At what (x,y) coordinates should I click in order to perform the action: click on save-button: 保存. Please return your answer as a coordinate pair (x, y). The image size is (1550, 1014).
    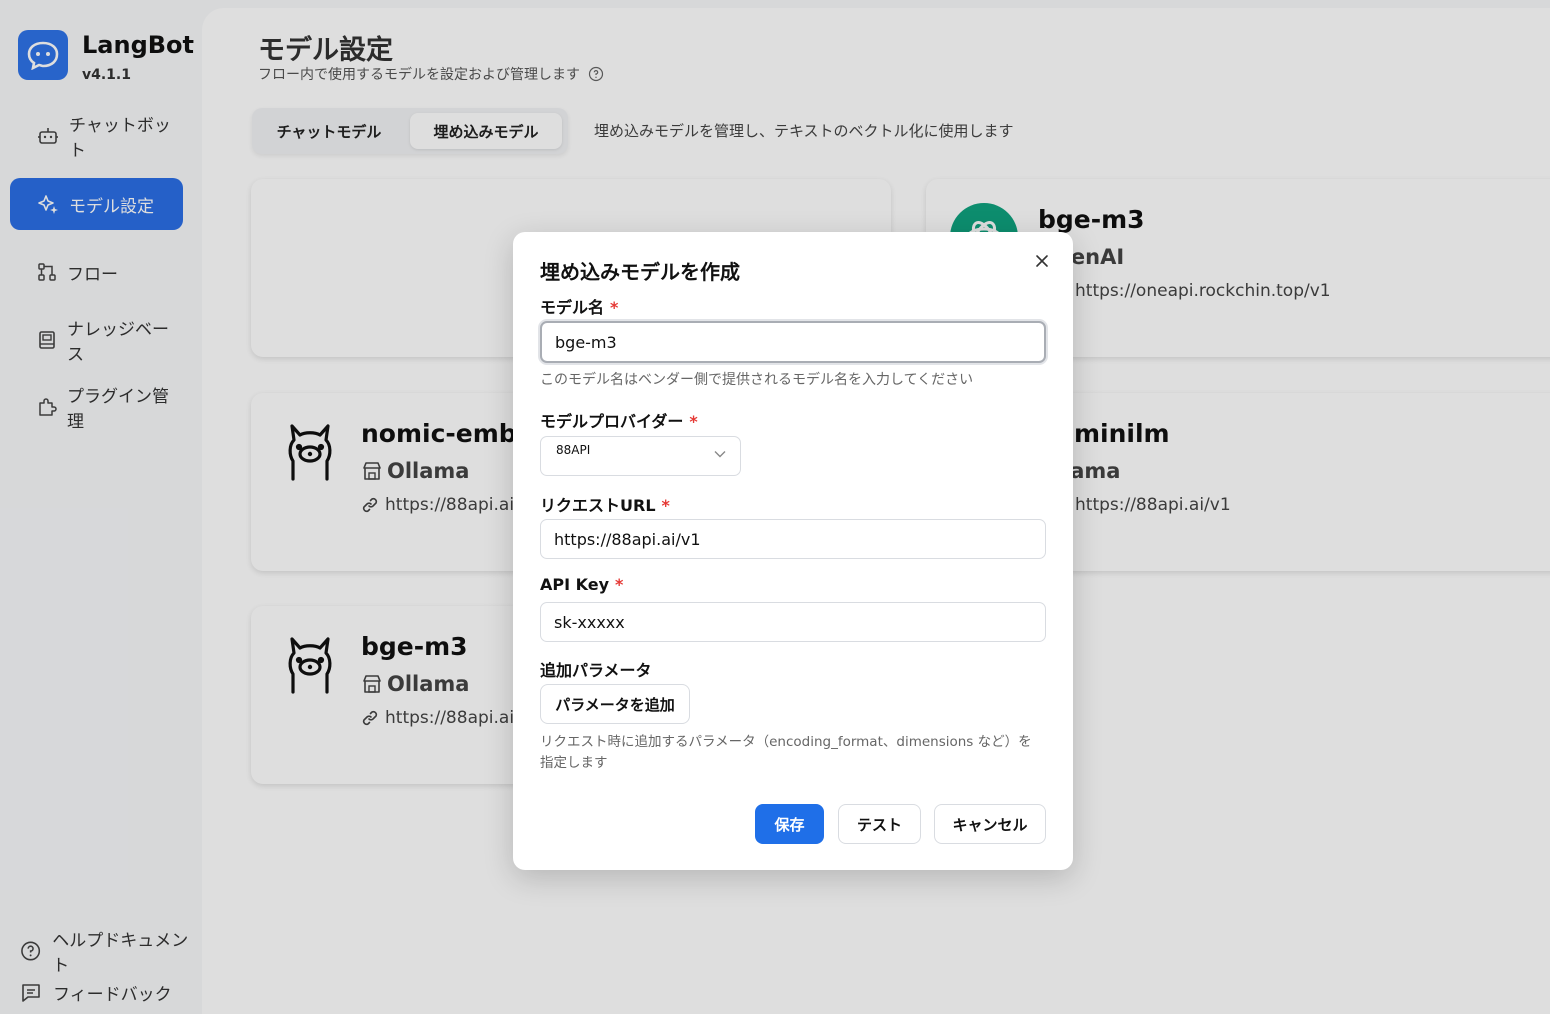
    Looking at the image, I should click on (789, 824).